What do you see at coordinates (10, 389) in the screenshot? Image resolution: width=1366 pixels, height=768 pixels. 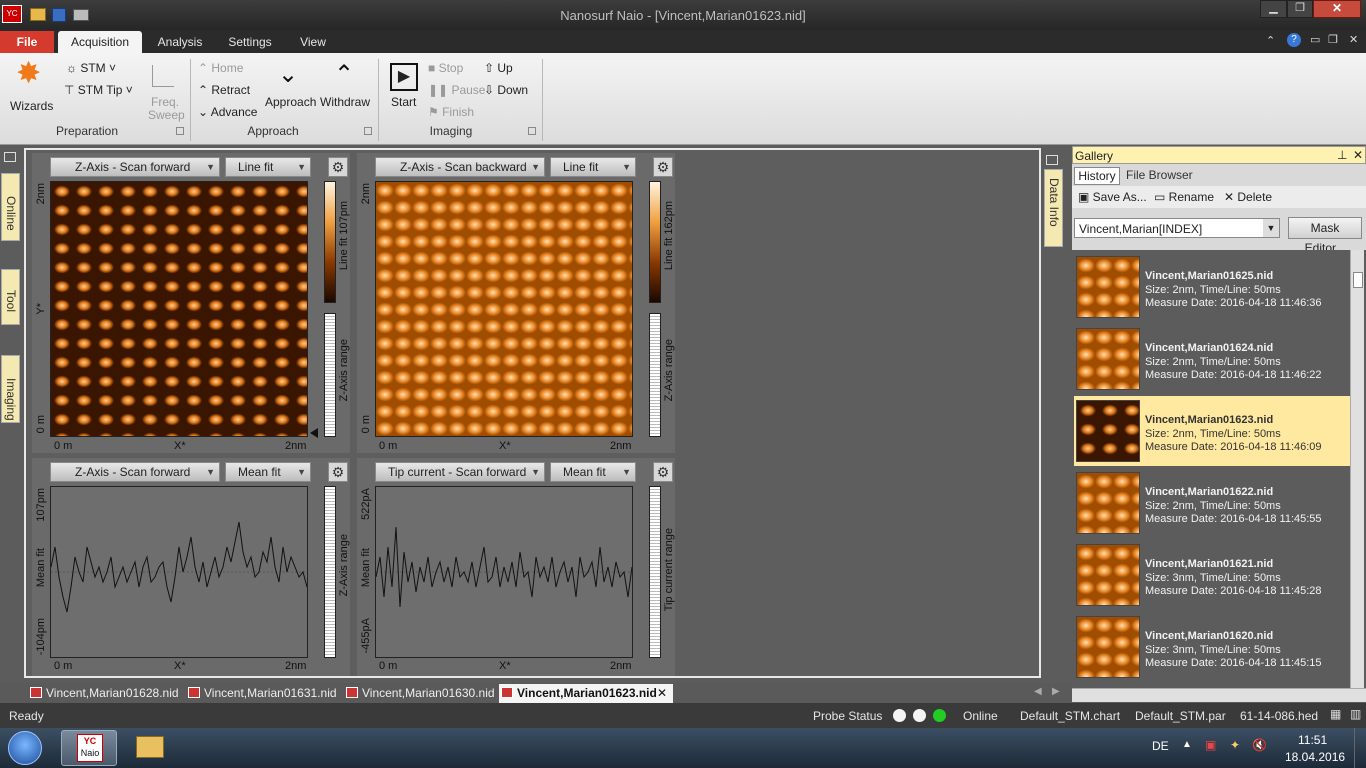 I see `side-tab-imaging: Imaging` at bounding box center [10, 389].